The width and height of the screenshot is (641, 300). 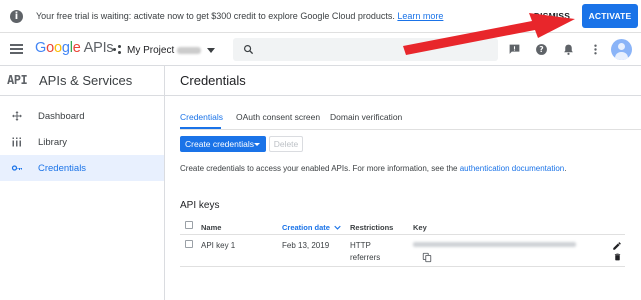 I want to click on column-header-restrictions: Restrictions, so click(x=372, y=227).